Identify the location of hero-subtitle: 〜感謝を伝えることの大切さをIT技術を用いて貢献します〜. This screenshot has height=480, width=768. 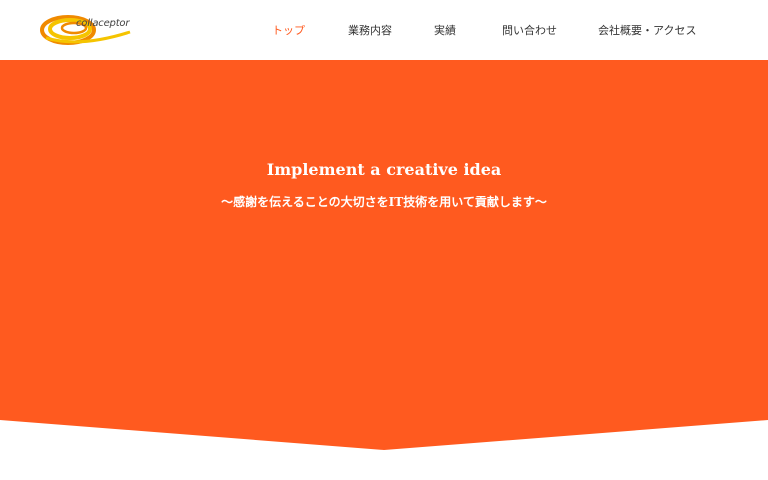
(384, 202).